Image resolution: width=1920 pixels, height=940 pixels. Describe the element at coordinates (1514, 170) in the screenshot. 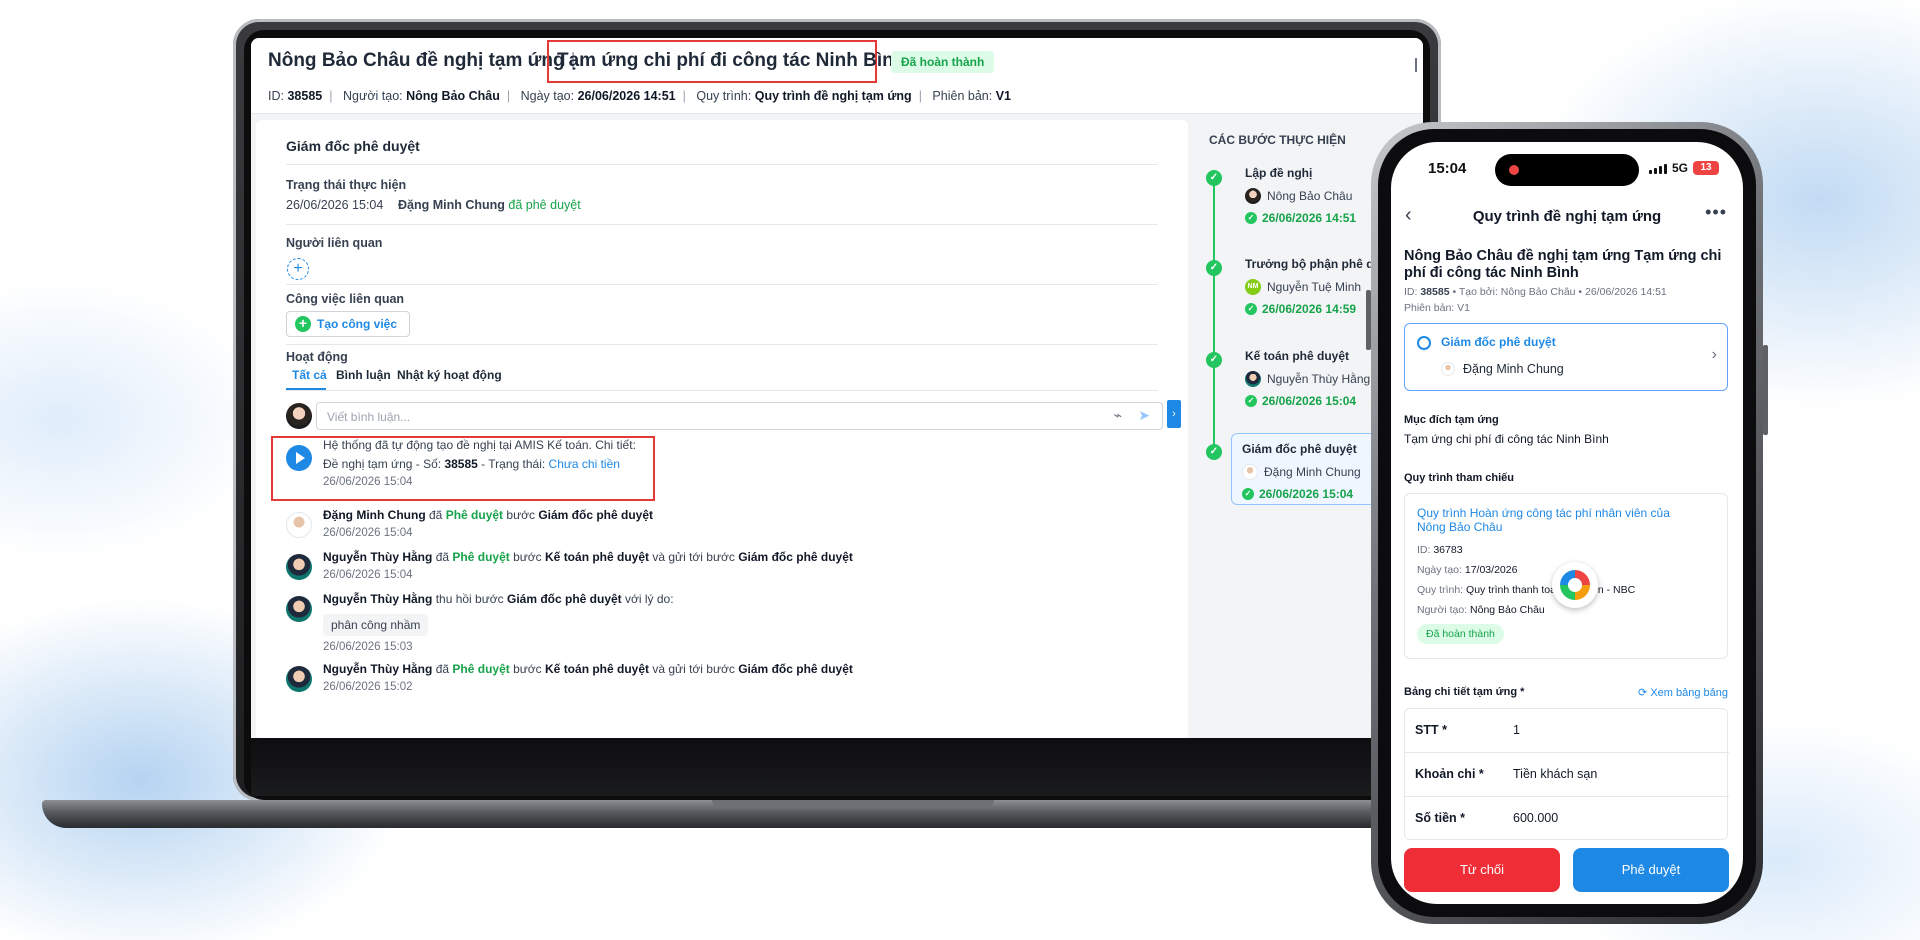

I see `recording-icon` at that location.